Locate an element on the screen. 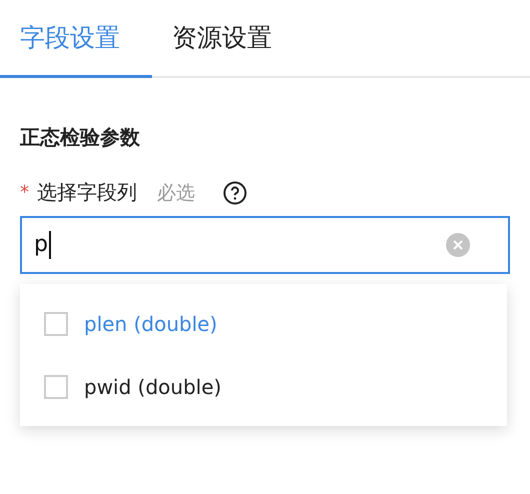  search-field: p is located at coordinates (265, 245).